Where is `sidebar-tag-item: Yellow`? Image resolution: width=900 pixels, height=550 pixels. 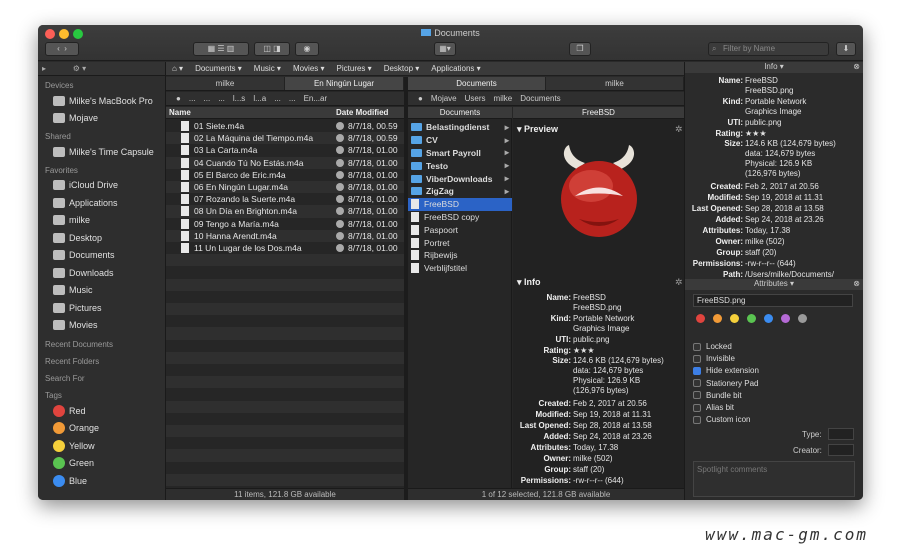
sidebar-tag-item: Yellow is located at coordinates (101, 446).